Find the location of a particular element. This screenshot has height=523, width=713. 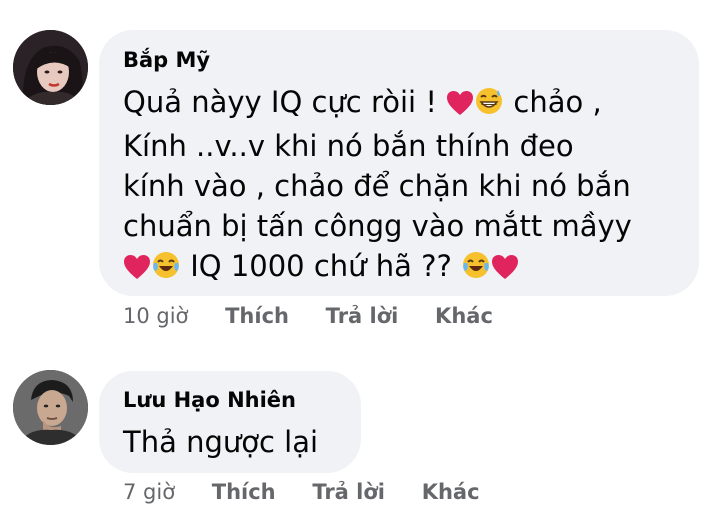

avatar-bap-my is located at coordinates (50, 67).